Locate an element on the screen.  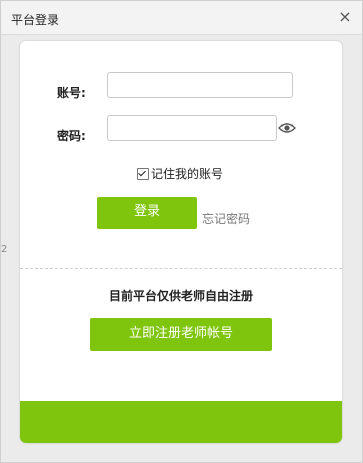
divider is located at coordinates (181, 268).